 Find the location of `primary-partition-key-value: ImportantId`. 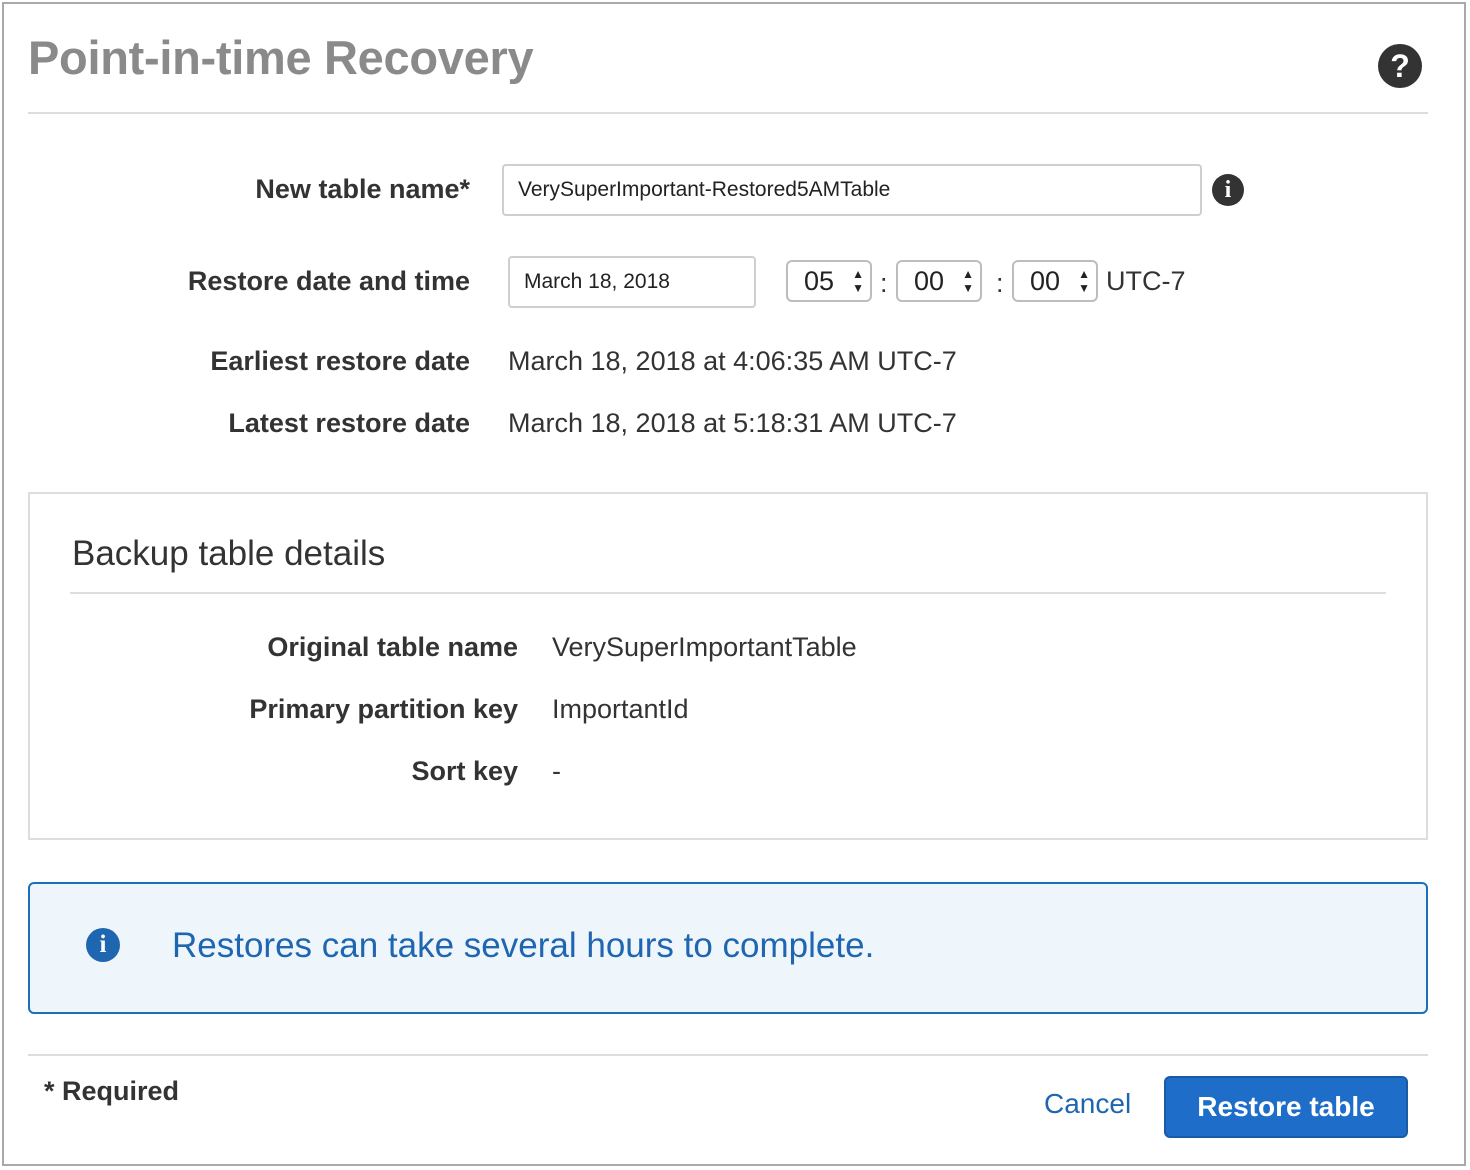

primary-partition-key-value: ImportantId is located at coordinates (620, 709).